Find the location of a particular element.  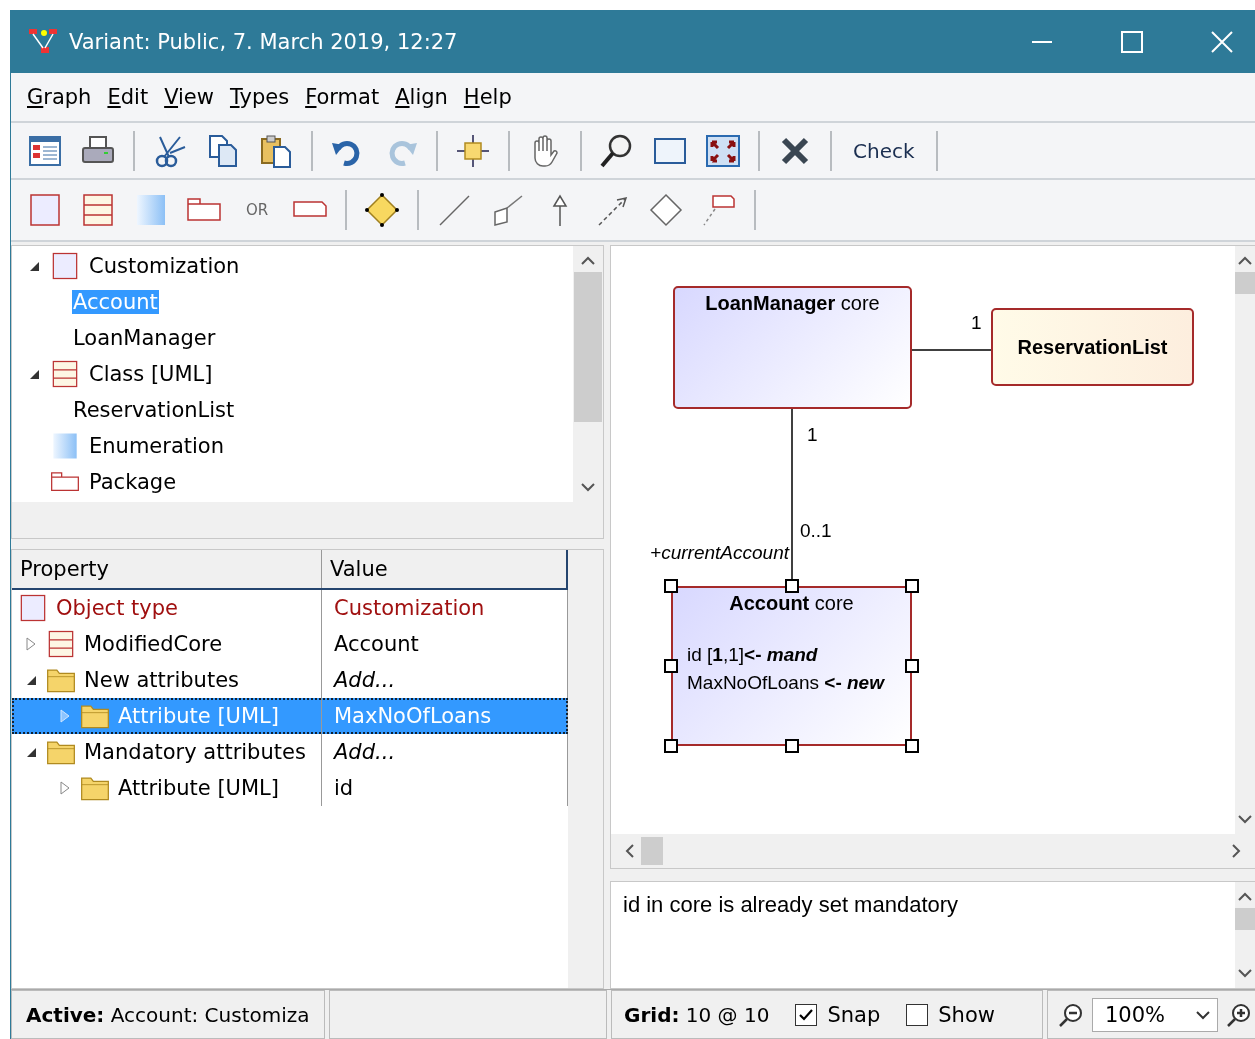

window-title: Variant: Public, 7. March 2019, 12:27 is located at coordinates (264, 41).